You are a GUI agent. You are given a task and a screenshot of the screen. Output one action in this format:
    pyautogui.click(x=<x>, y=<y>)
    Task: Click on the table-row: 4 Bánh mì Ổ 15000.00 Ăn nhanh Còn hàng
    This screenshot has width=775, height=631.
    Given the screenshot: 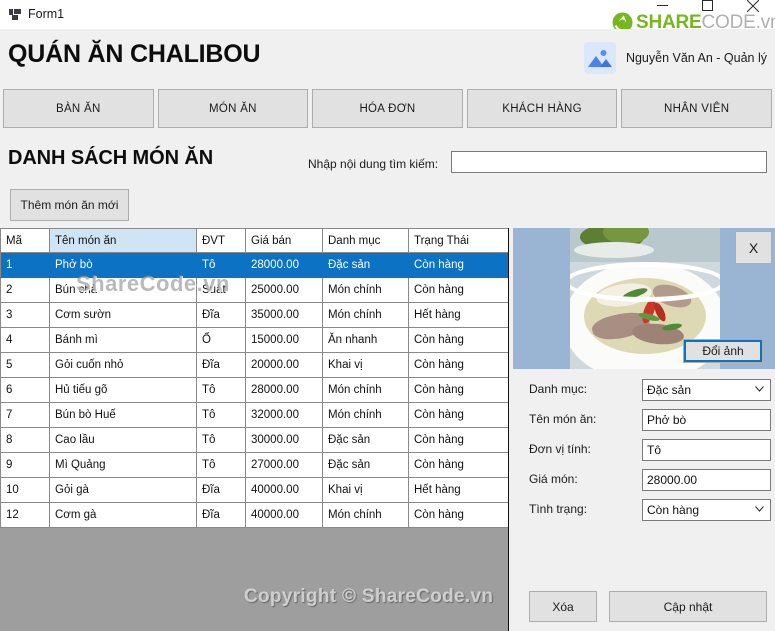 What is the action you would take?
    pyautogui.click(x=254, y=340)
    